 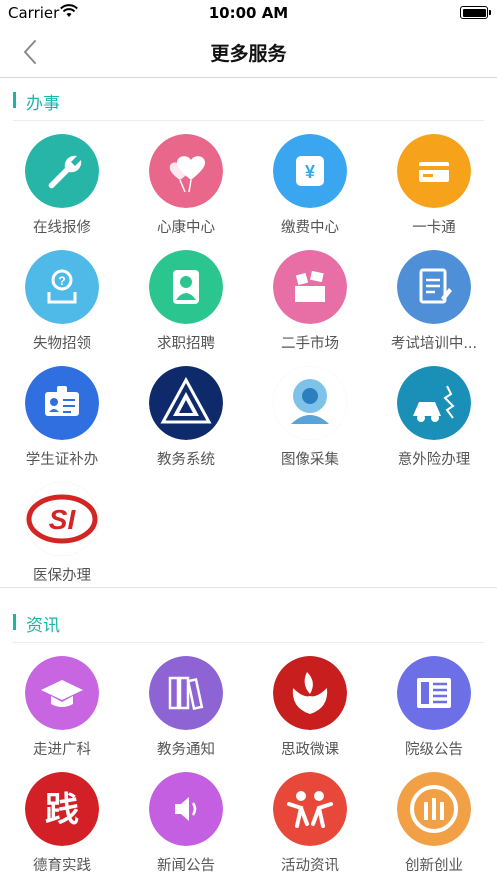 What do you see at coordinates (434, 287) in the screenshot?
I see `exam-clipboard-icon` at bounding box center [434, 287].